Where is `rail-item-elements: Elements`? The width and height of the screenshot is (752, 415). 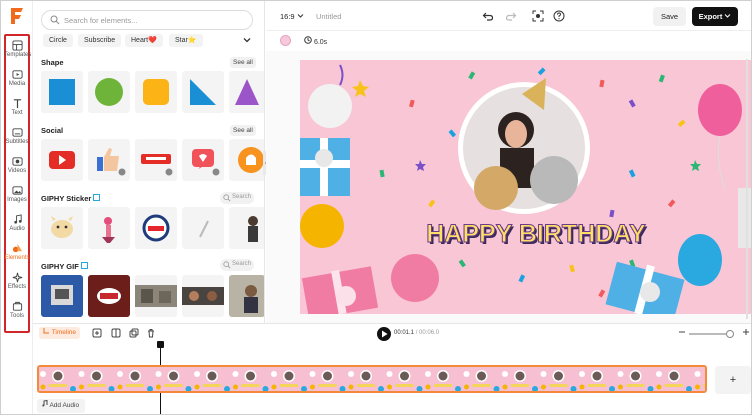
rail-item-elements: Elements is located at coordinates (17, 253).